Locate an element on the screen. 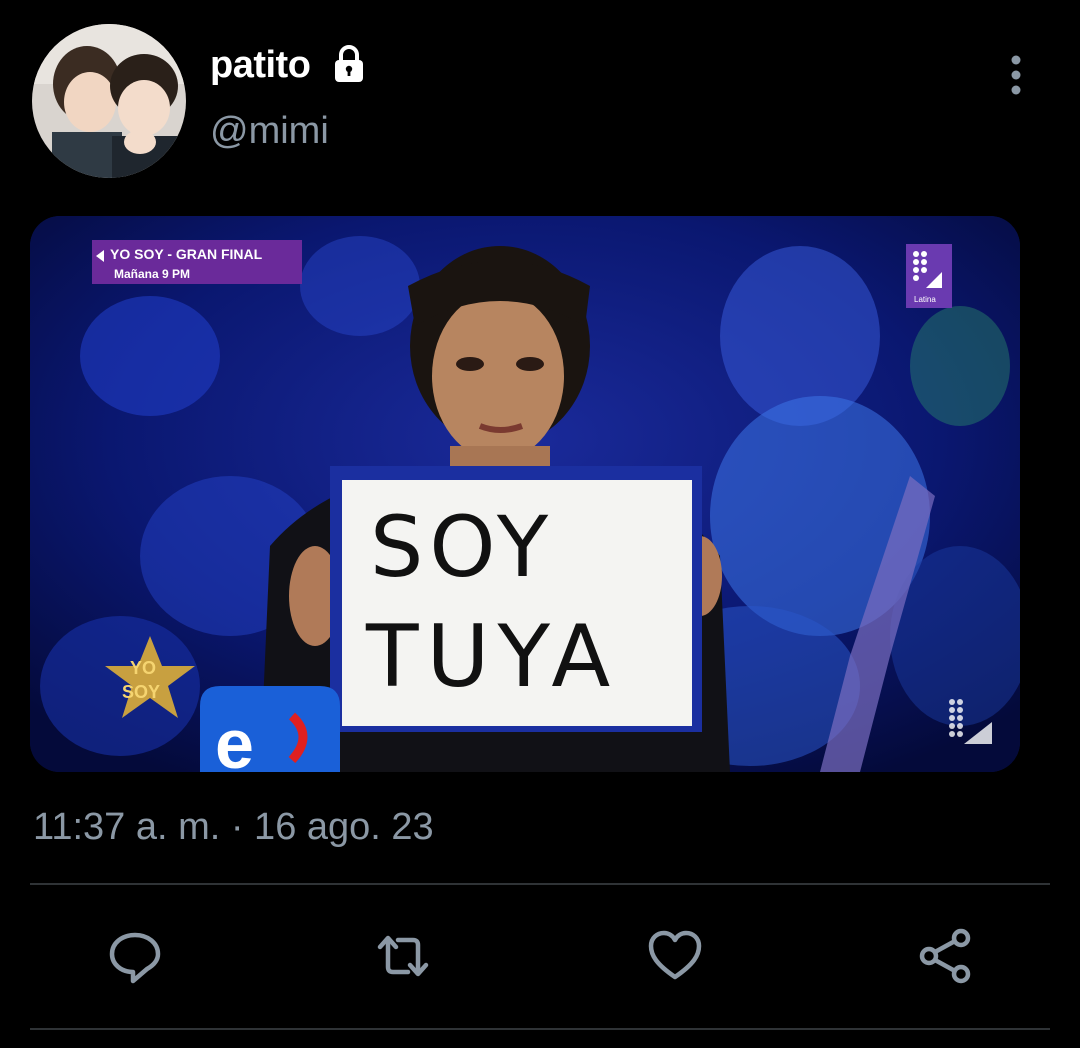 Image resolution: width=1080 pixels, height=1048 pixels. sign-line-1: SOY is located at coordinates (462, 547).